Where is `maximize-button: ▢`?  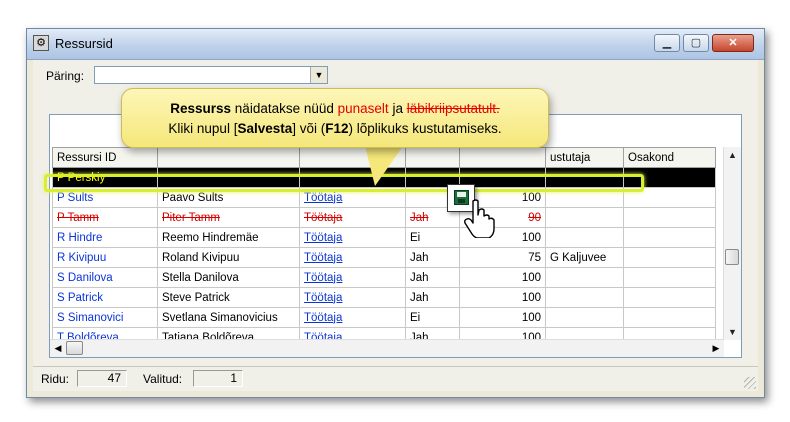 maximize-button: ▢ is located at coordinates (696, 43).